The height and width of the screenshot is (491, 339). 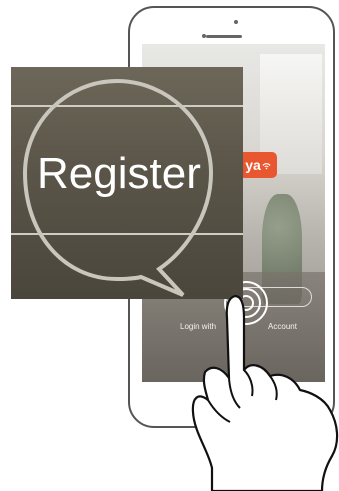 What do you see at coordinates (119, 173) in the screenshot?
I see `register-label: Register` at bounding box center [119, 173].